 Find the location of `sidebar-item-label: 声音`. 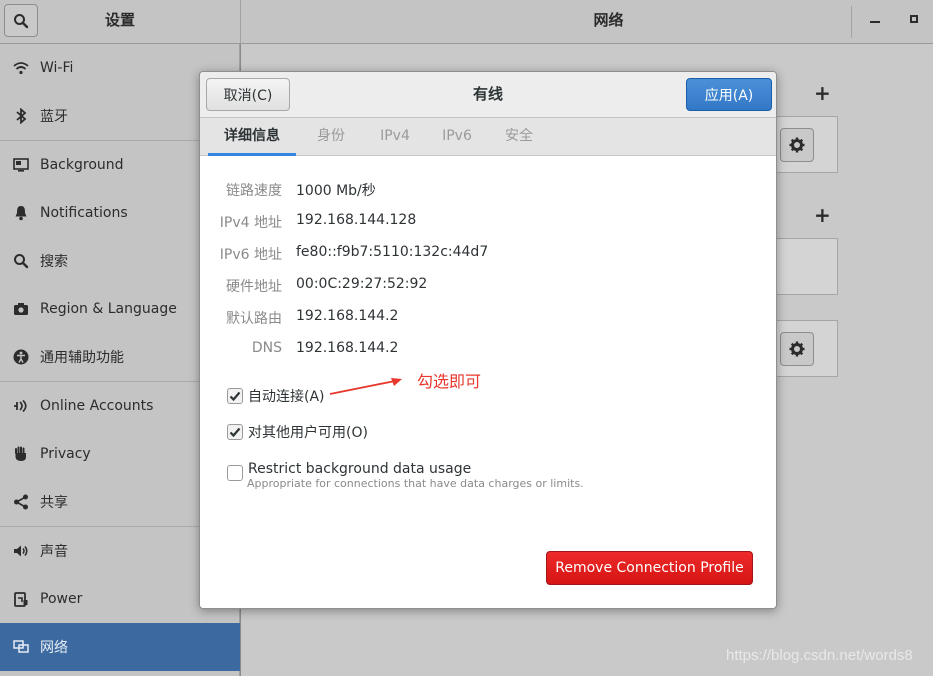

sidebar-item-label: 声音 is located at coordinates (54, 552).